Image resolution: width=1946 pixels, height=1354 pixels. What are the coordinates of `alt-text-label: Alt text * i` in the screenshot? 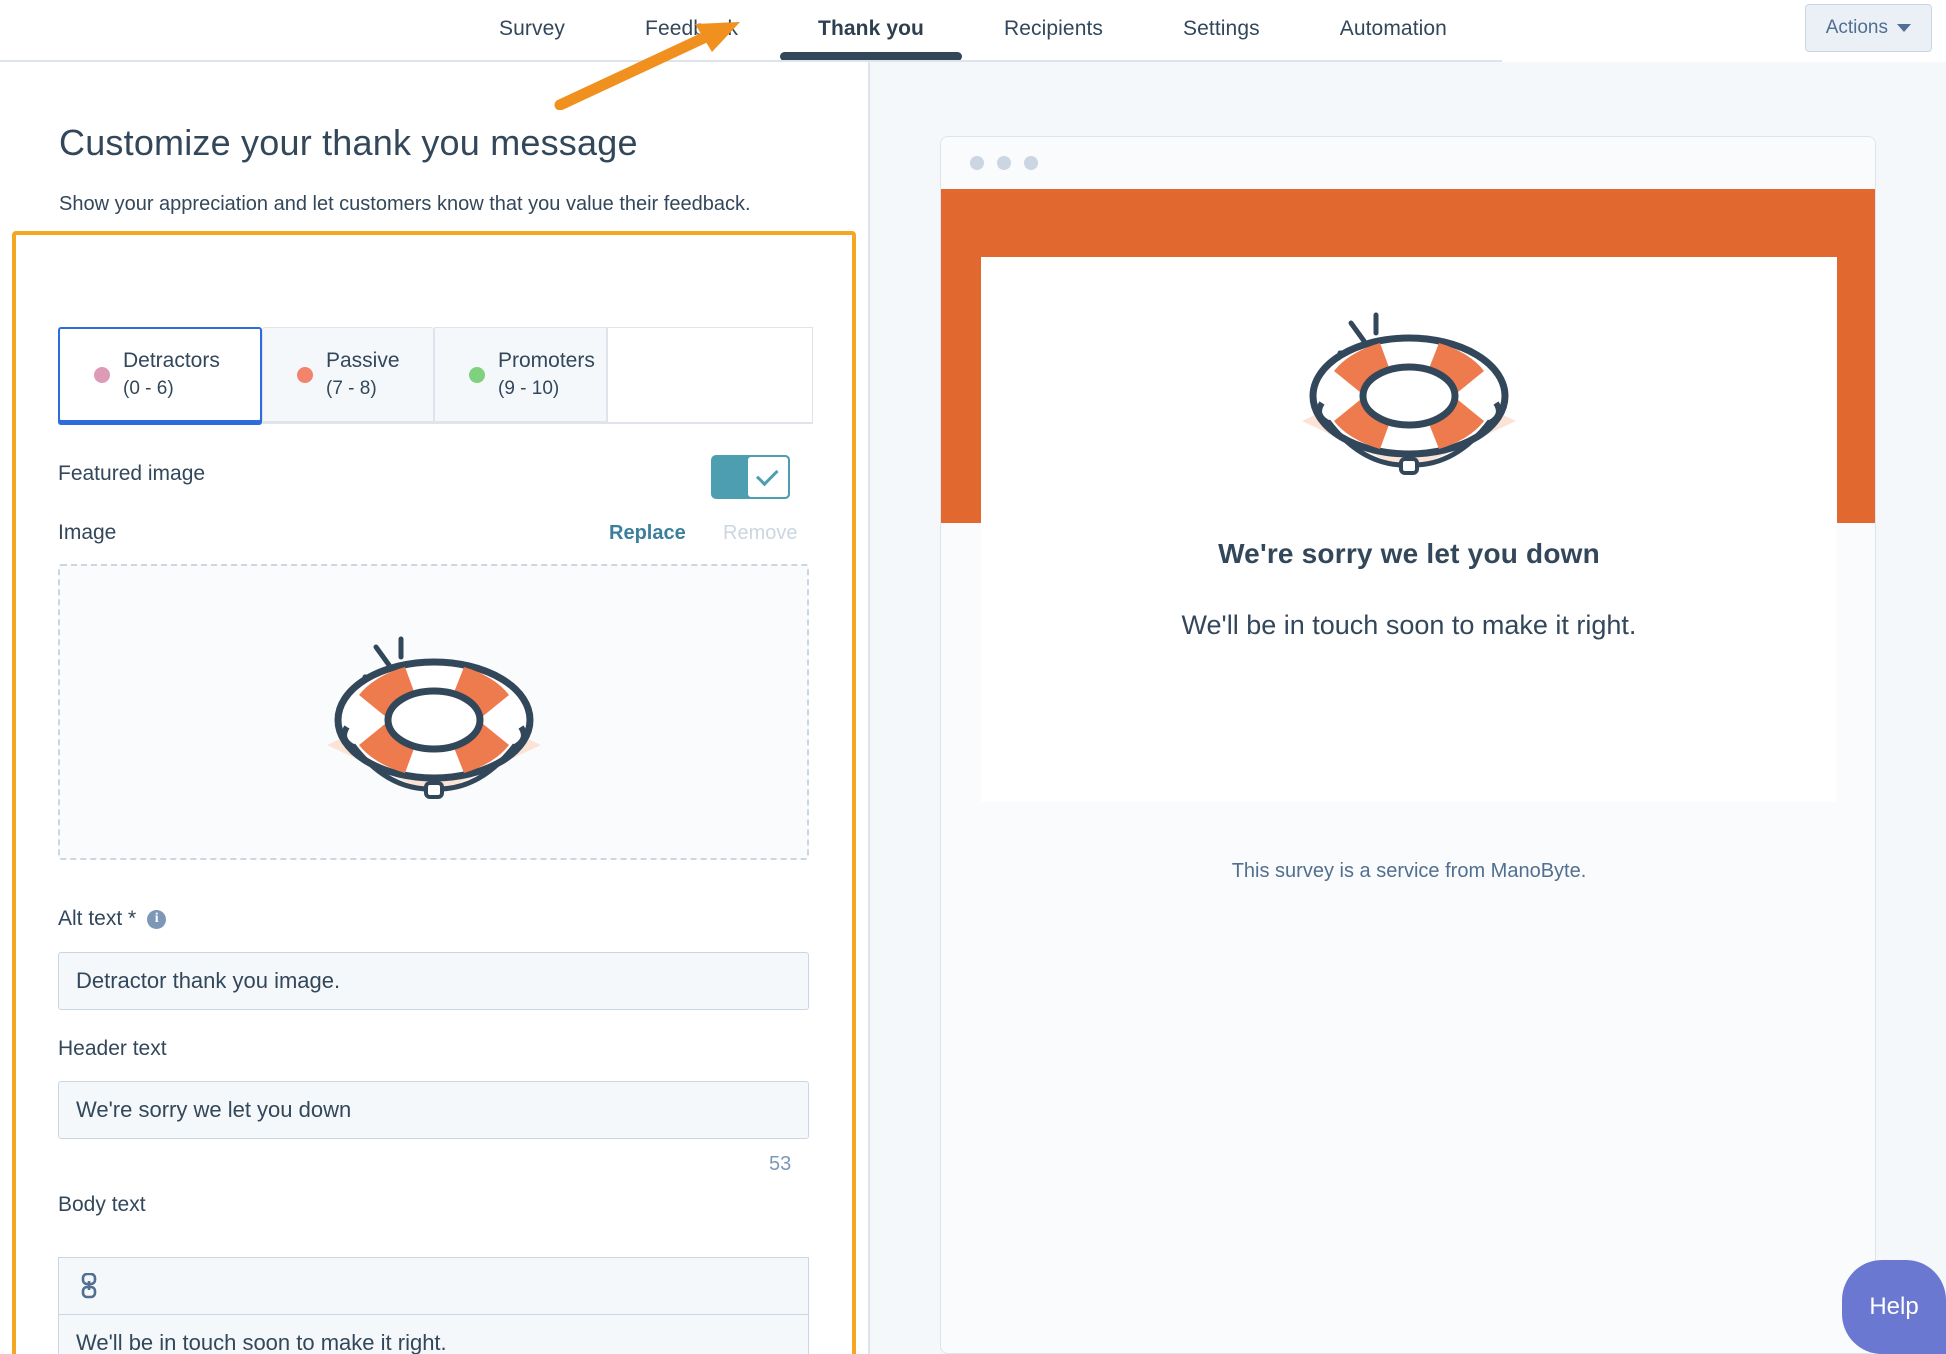 It's located at (112, 919).